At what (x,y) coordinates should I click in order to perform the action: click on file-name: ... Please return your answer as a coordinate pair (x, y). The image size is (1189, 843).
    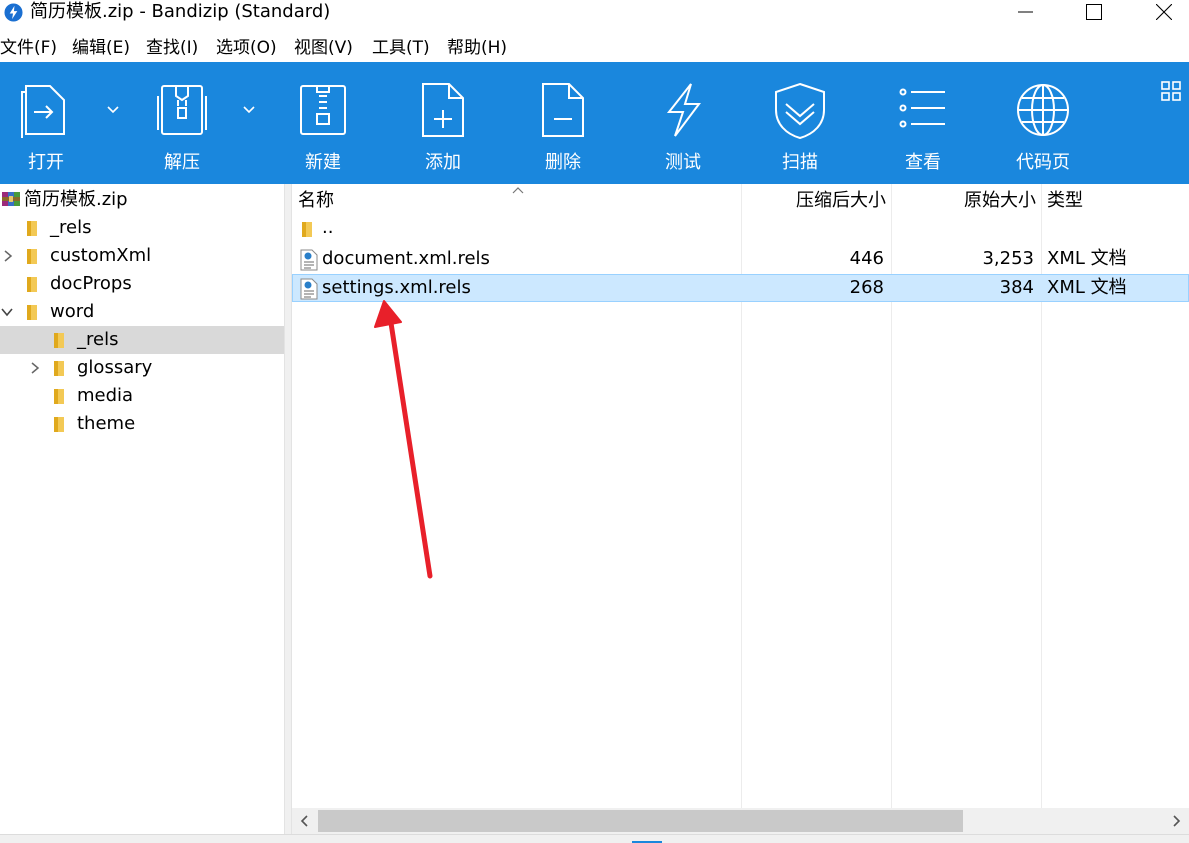
    Looking at the image, I should click on (328, 227).